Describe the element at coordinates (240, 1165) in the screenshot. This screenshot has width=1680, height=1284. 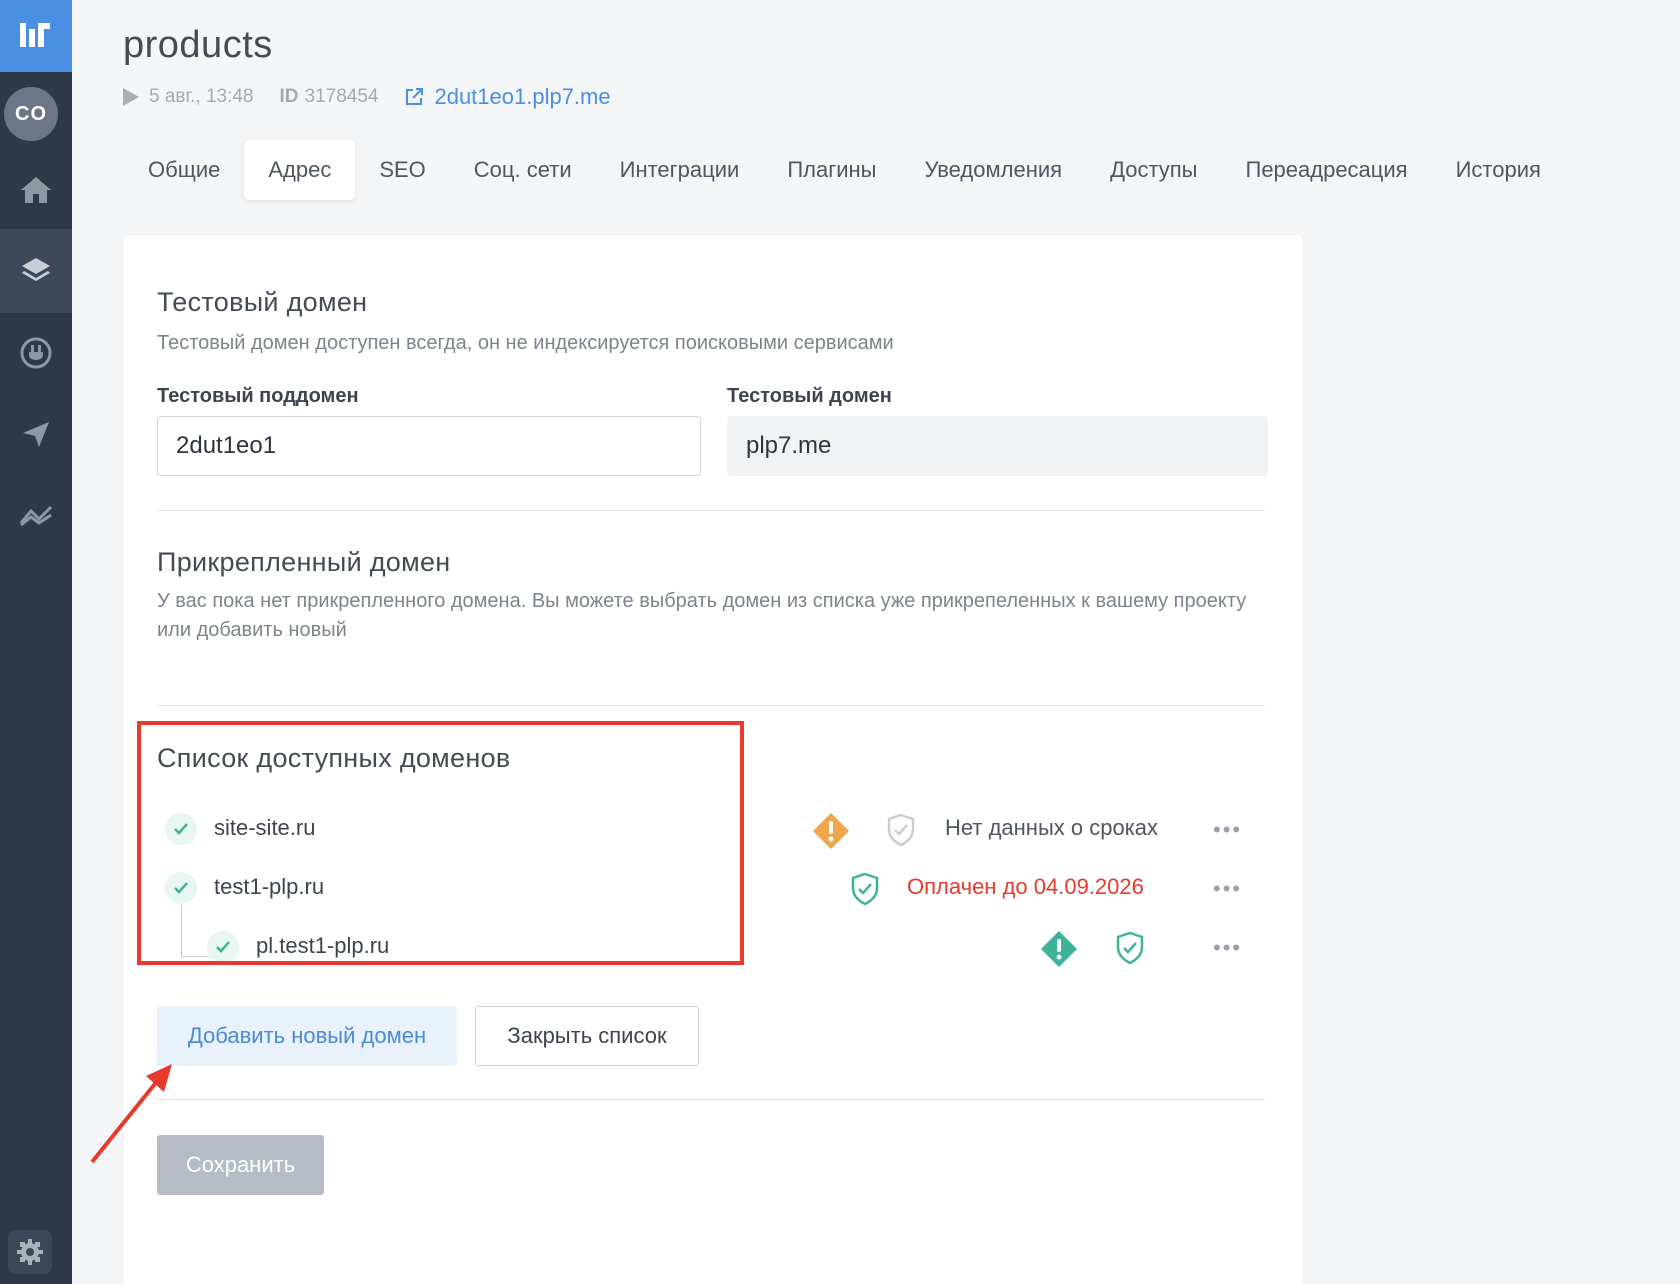
I see `save-button: Сохранить` at that location.